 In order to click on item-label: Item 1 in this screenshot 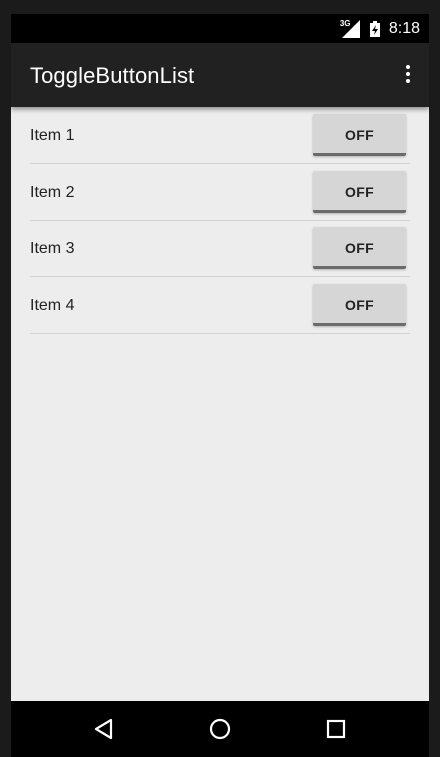, I will do `click(52, 135)`.